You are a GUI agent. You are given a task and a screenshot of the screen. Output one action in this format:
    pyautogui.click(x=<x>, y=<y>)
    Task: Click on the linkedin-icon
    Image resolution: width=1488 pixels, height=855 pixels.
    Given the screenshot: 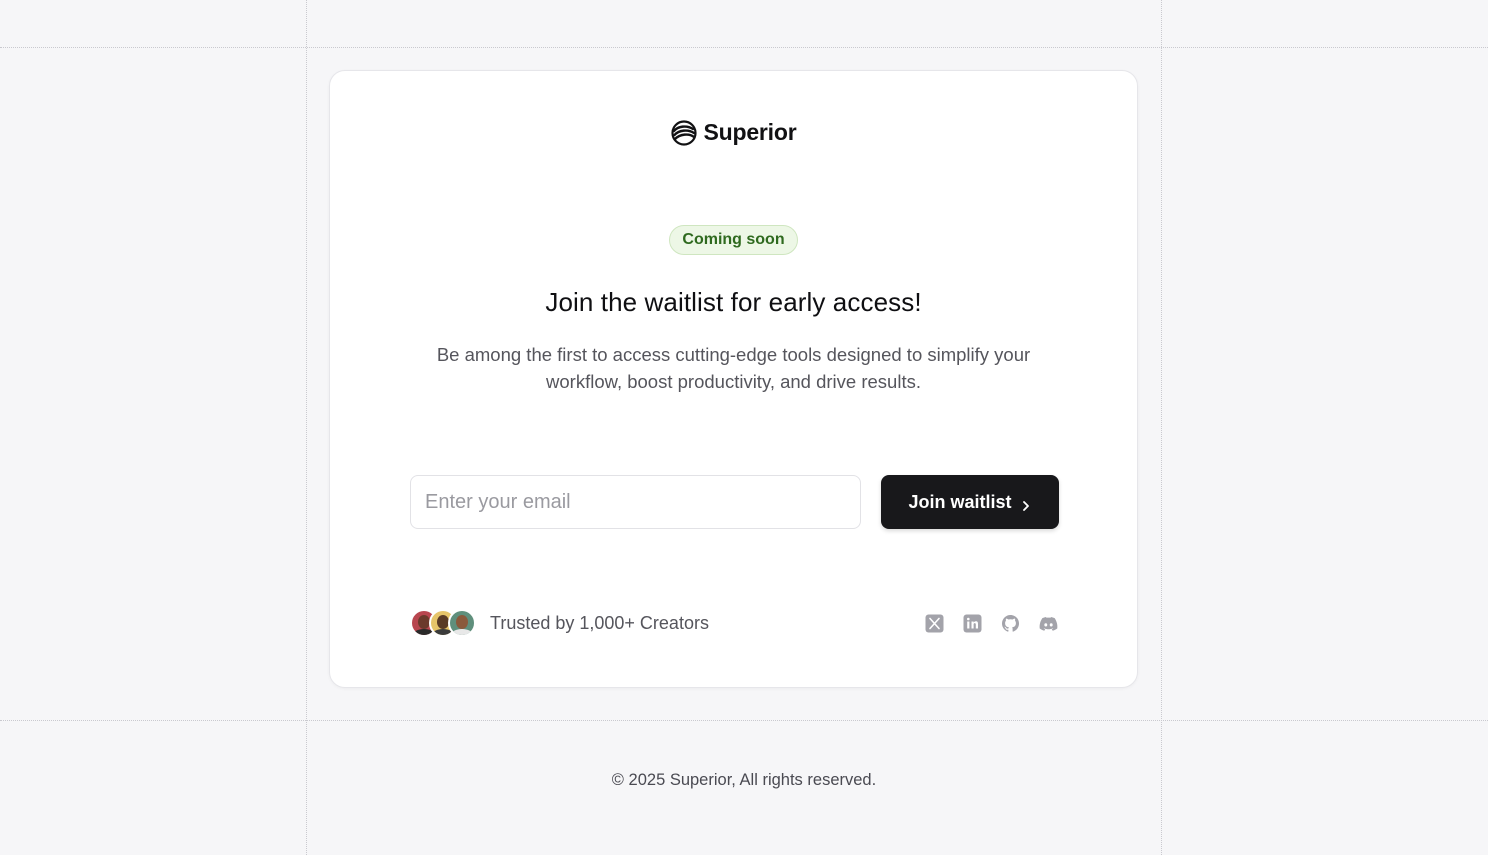 What is the action you would take?
    pyautogui.click(x=972, y=623)
    